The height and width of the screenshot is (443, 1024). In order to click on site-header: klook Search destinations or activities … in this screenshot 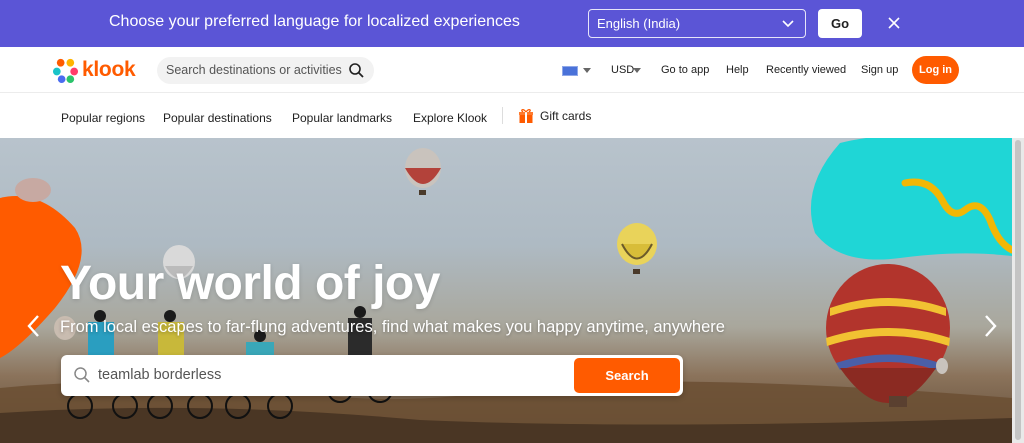, I will do `click(512, 70)`.